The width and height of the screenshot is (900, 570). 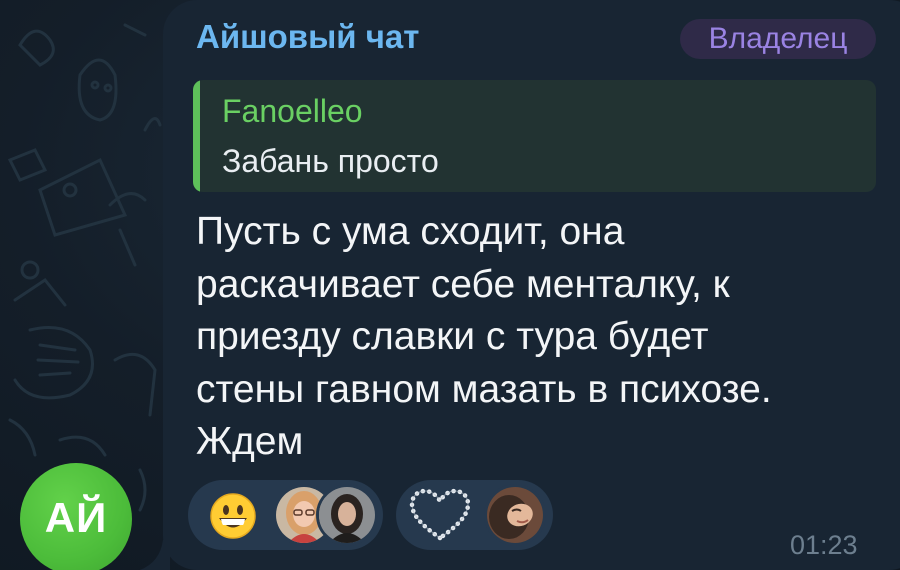 I want to click on reply-accent-bar, so click(x=196, y=136).